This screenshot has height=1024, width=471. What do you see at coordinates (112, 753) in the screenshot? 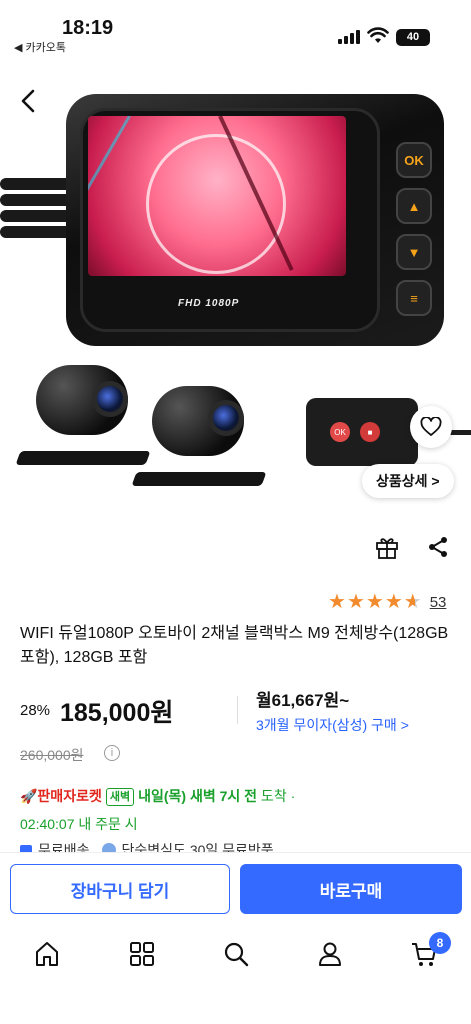
I see `info-icon: i` at bounding box center [112, 753].